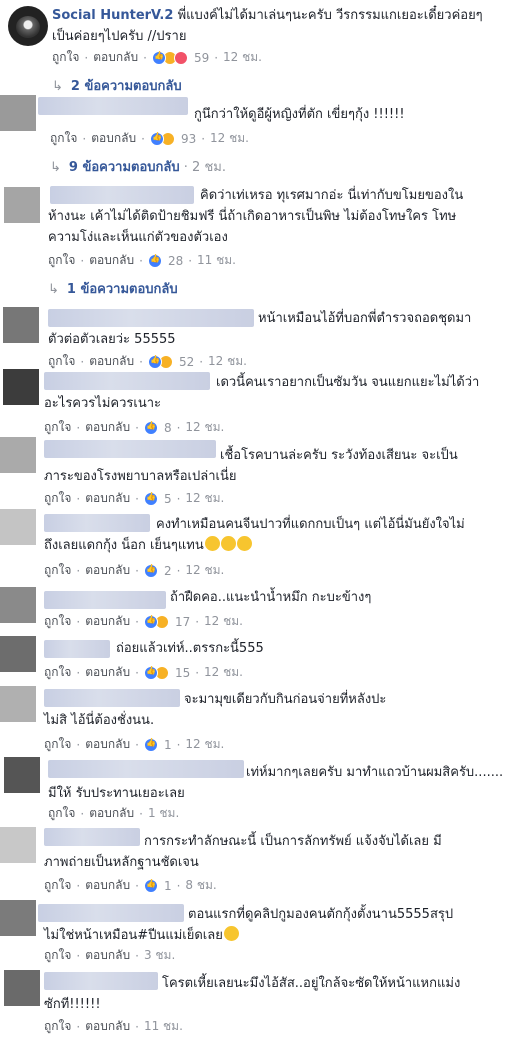 The width and height of the screenshot is (528, 1048). Describe the element at coordinates (167, 498) in the screenshot. I see `reaction-count: 5` at that location.